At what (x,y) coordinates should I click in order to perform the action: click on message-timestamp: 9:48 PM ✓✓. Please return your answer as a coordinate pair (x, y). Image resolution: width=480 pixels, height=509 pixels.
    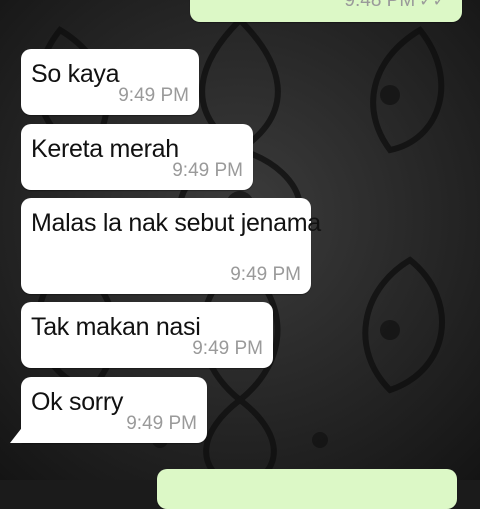
    Looking at the image, I should click on (395, 6).